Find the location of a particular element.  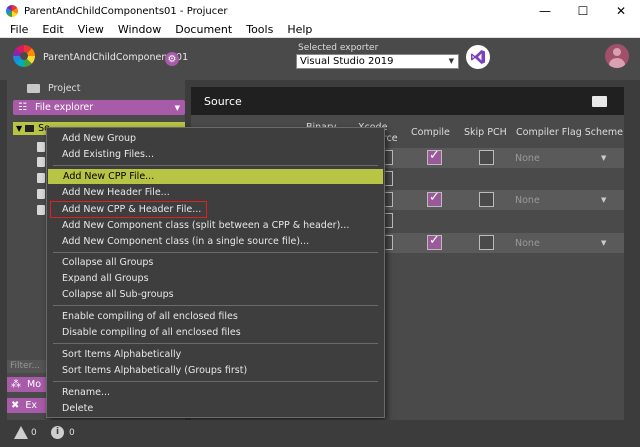

info-icon: i is located at coordinates (57, 432).